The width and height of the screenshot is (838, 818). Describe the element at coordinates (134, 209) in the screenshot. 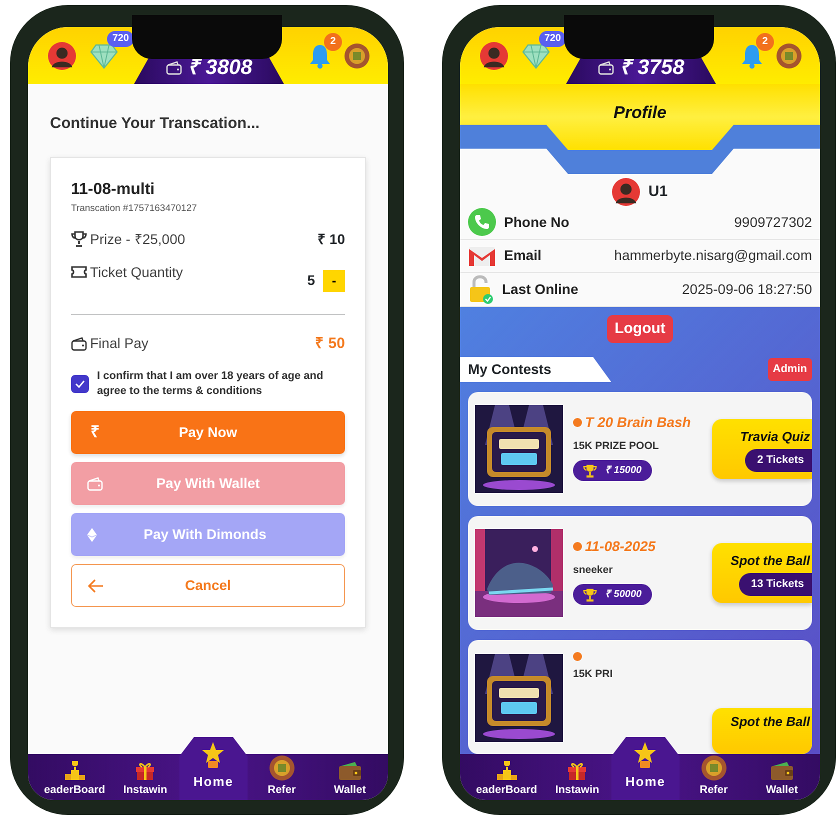

I see `transaction-id: Transcation #1757163470127` at that location.